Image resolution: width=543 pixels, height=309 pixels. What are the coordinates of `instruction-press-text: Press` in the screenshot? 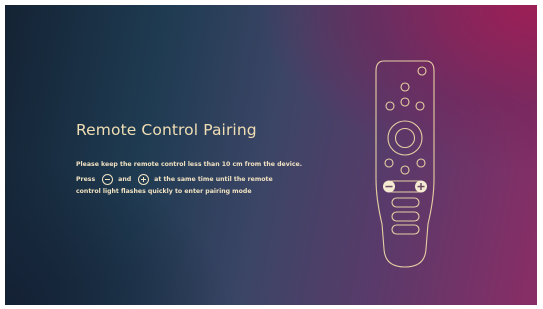 It's located at (86, 179).